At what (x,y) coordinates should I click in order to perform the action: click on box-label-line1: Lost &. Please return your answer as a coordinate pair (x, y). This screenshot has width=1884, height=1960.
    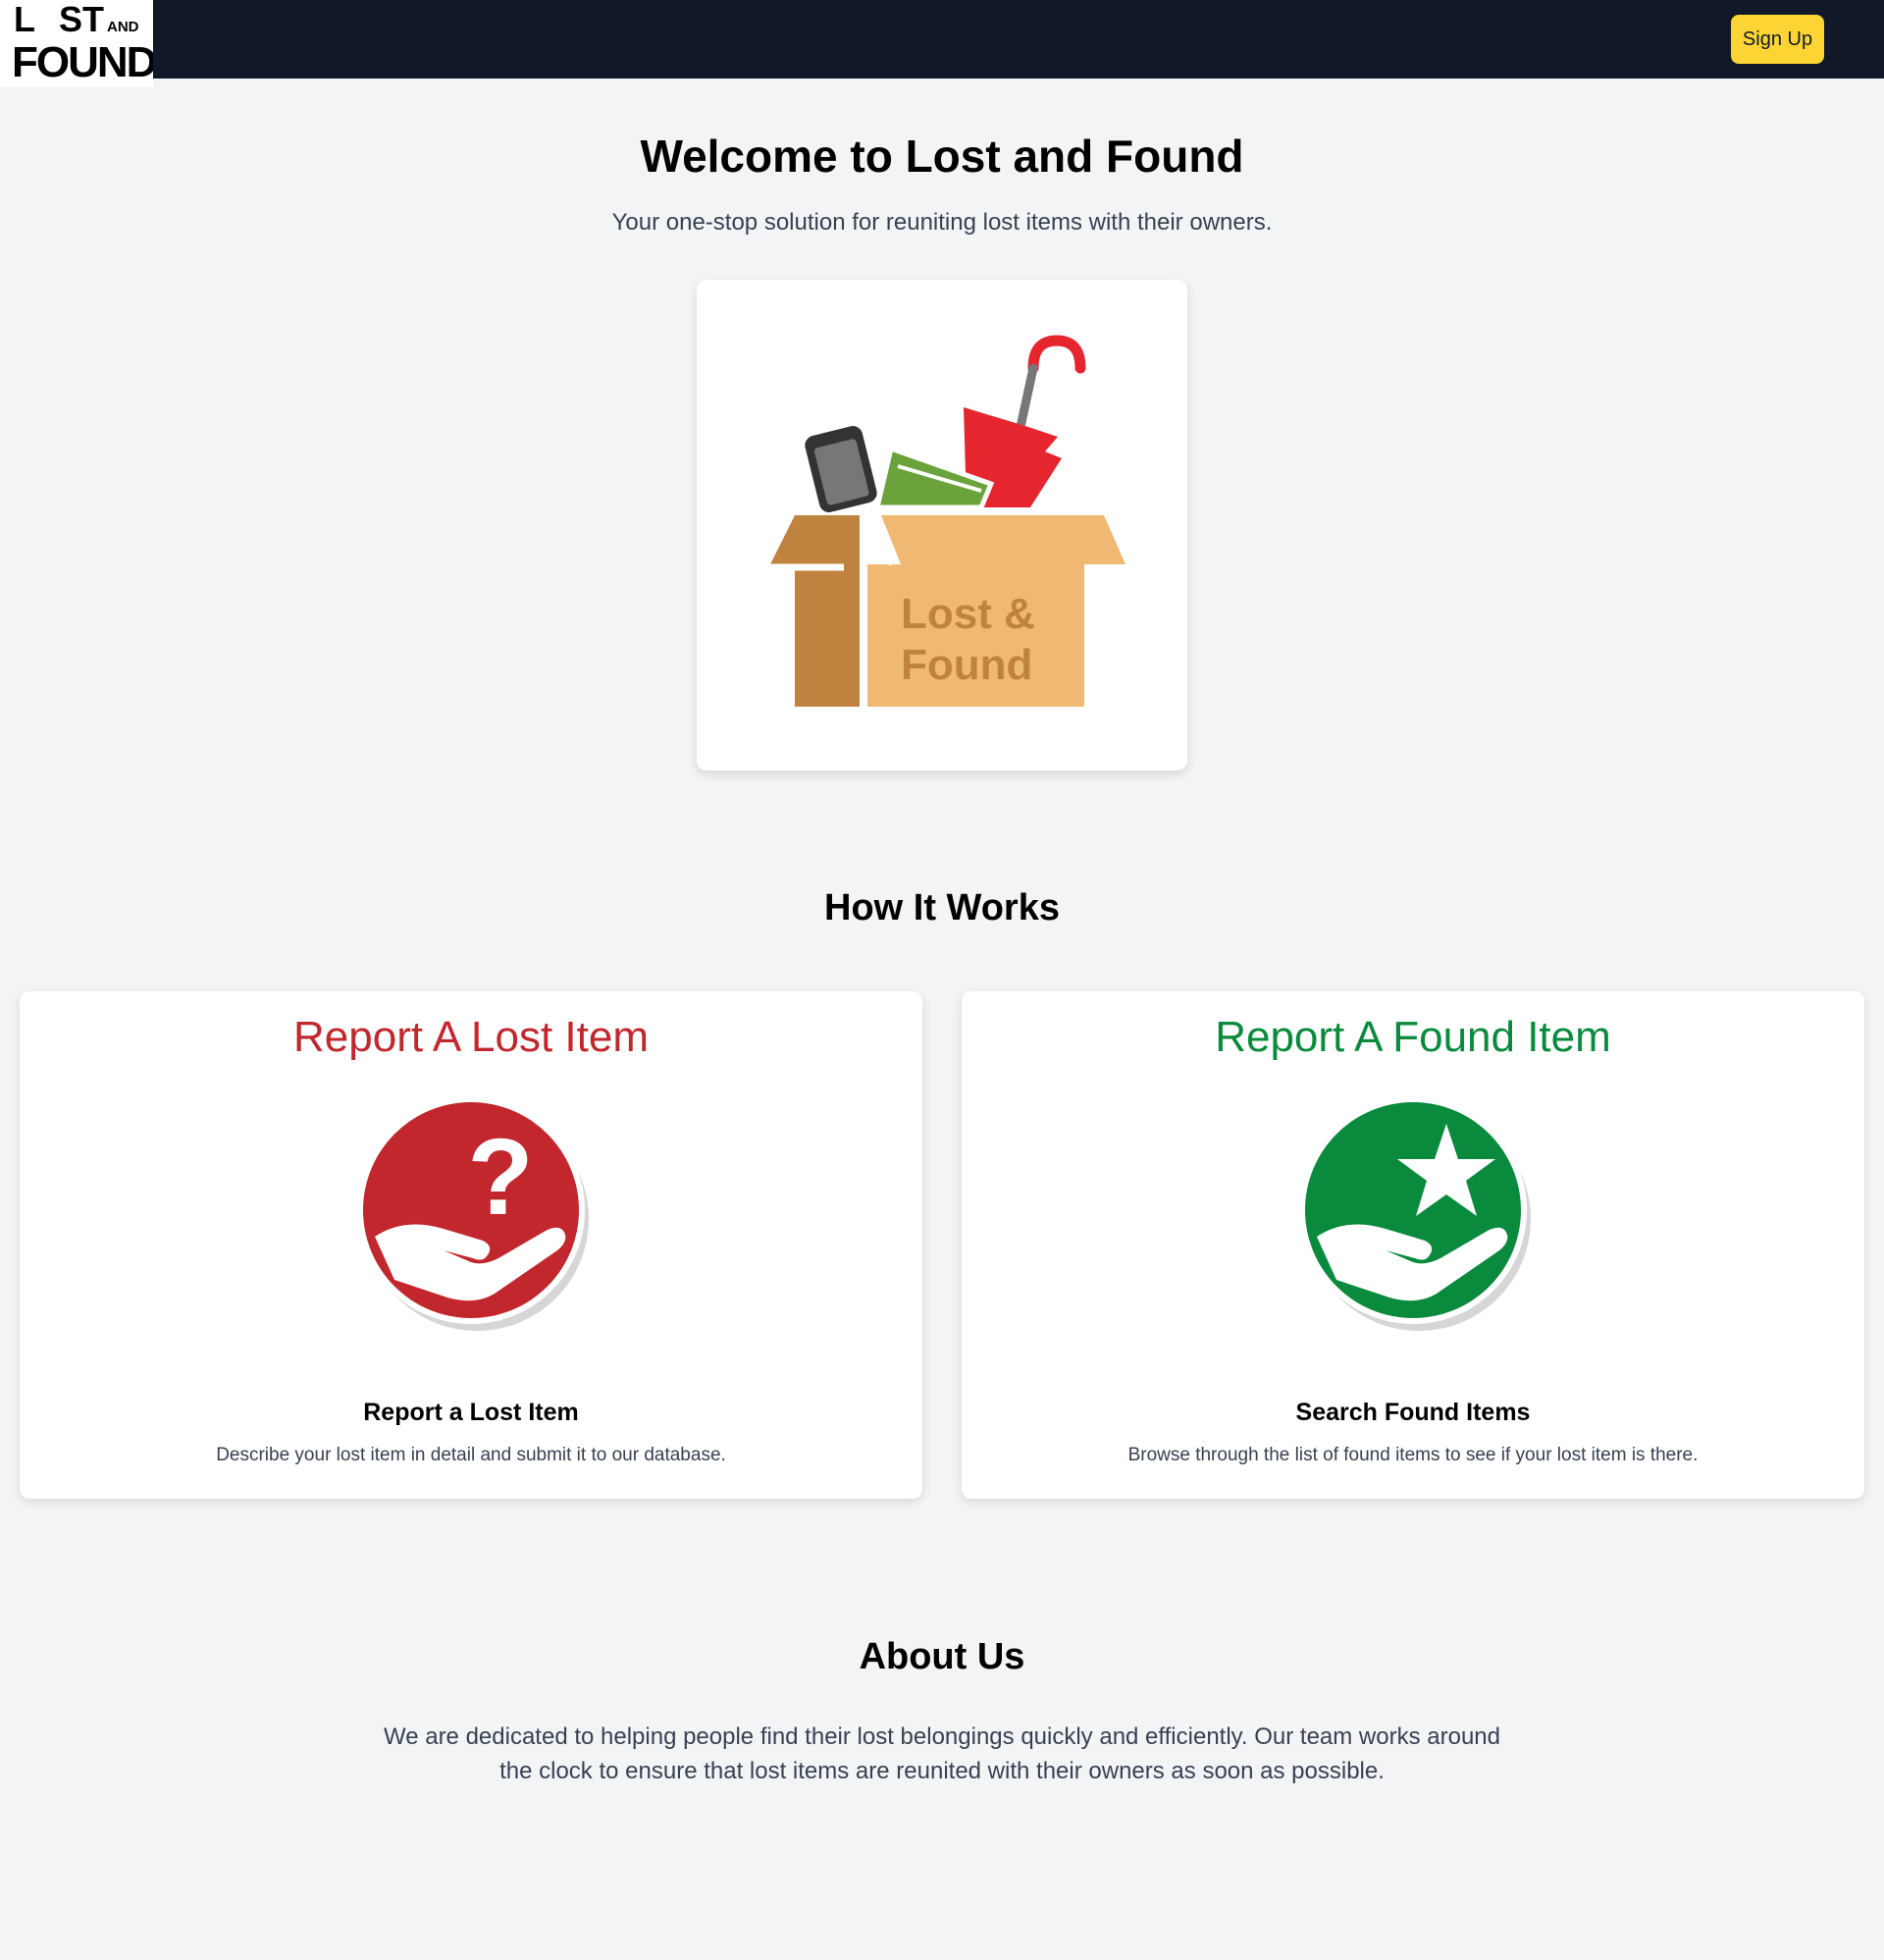
    Looking at the image, I should click on (968, 614).